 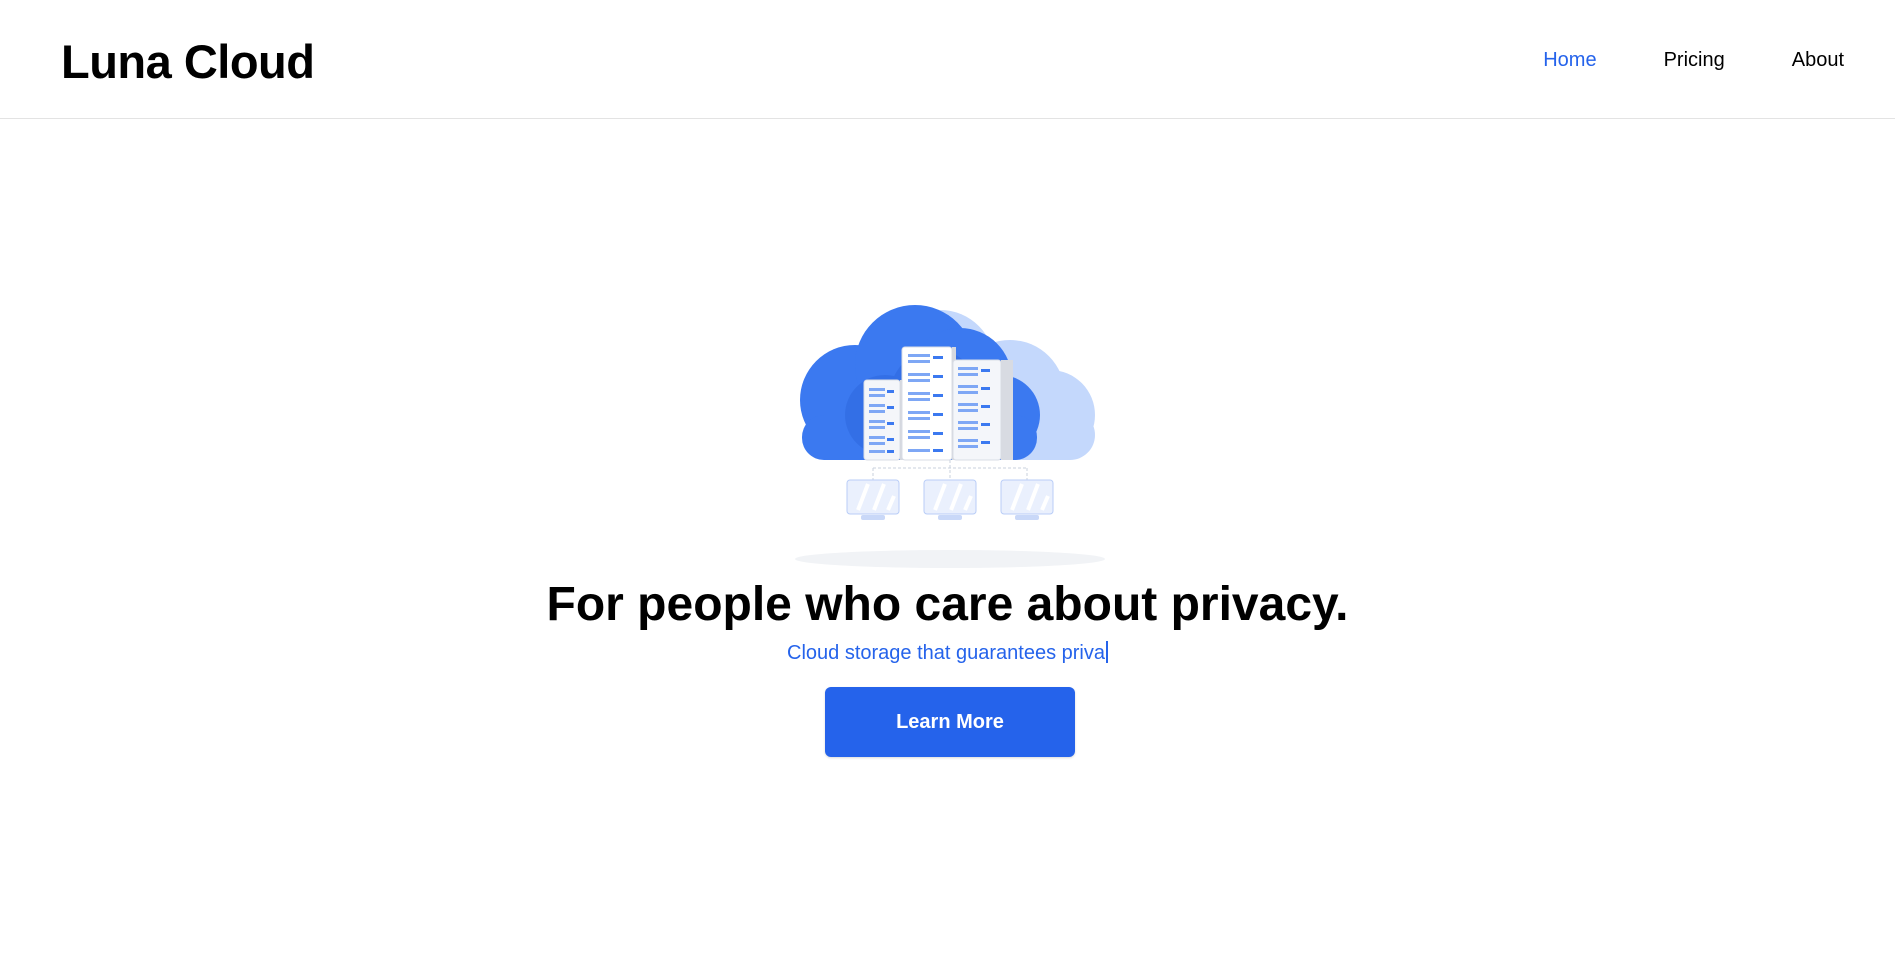 I want to click on site-header: Luna Cloud Home Pricing About, so click(x=947, y=59).